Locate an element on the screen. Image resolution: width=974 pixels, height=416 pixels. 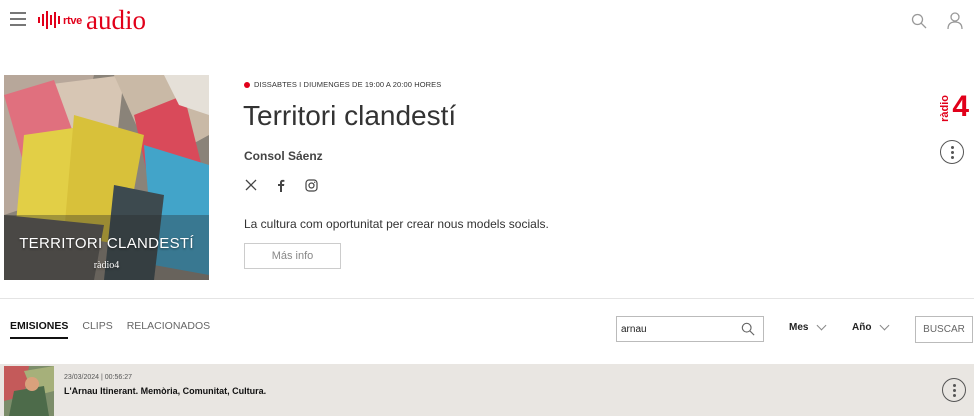
month-select: Mes is located at coordinates (808, 326).